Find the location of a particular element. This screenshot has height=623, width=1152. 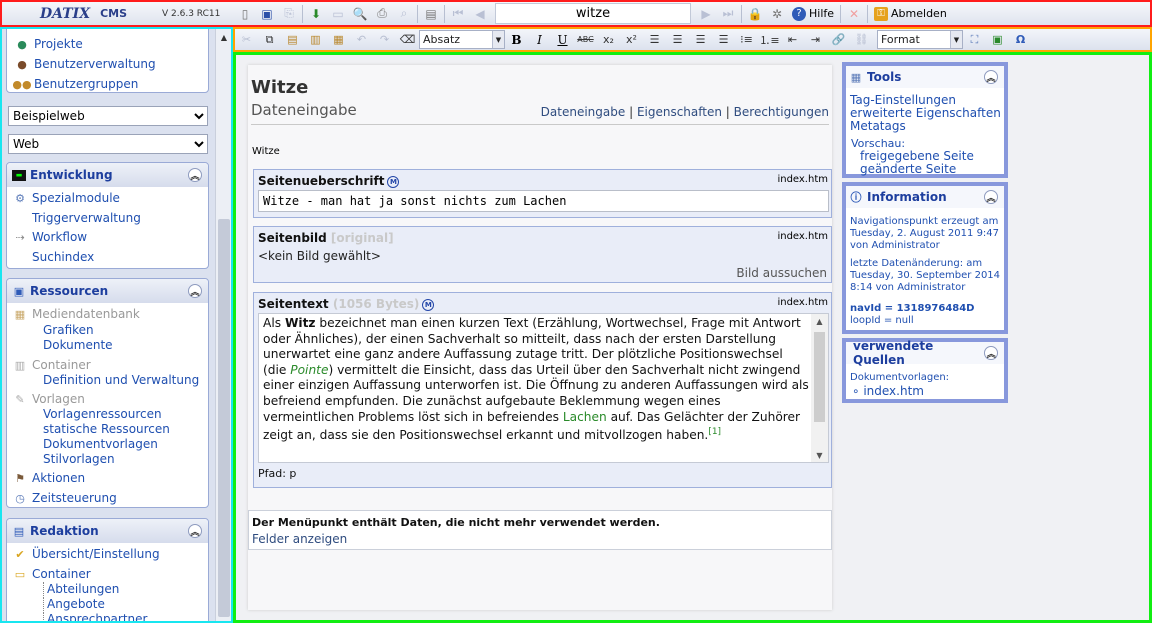

source-item: ∘ index.htm is located at coordinates (888, 391).